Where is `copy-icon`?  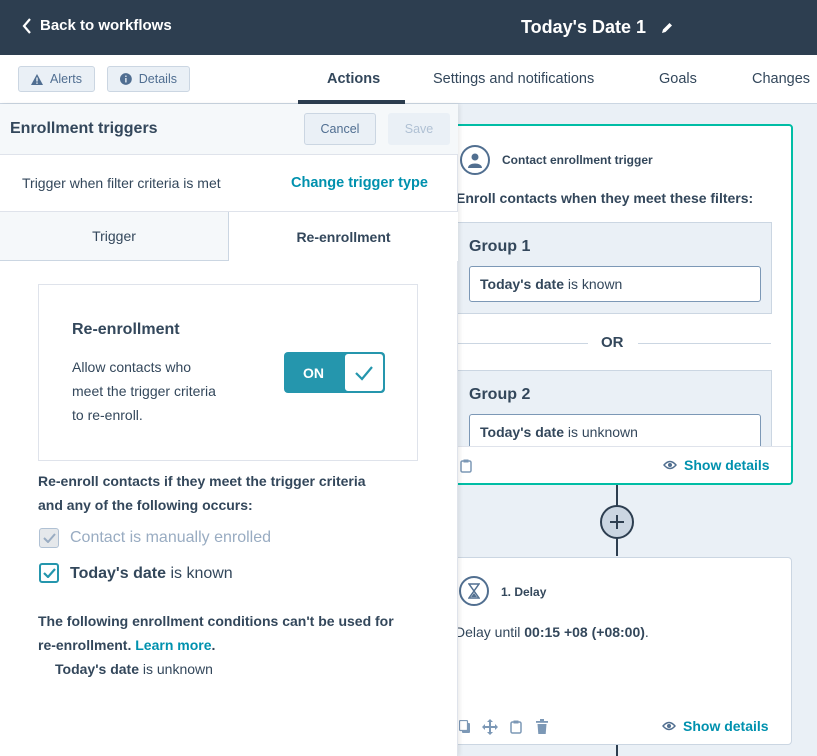 copy-icon is located at coordinates (465, 727).